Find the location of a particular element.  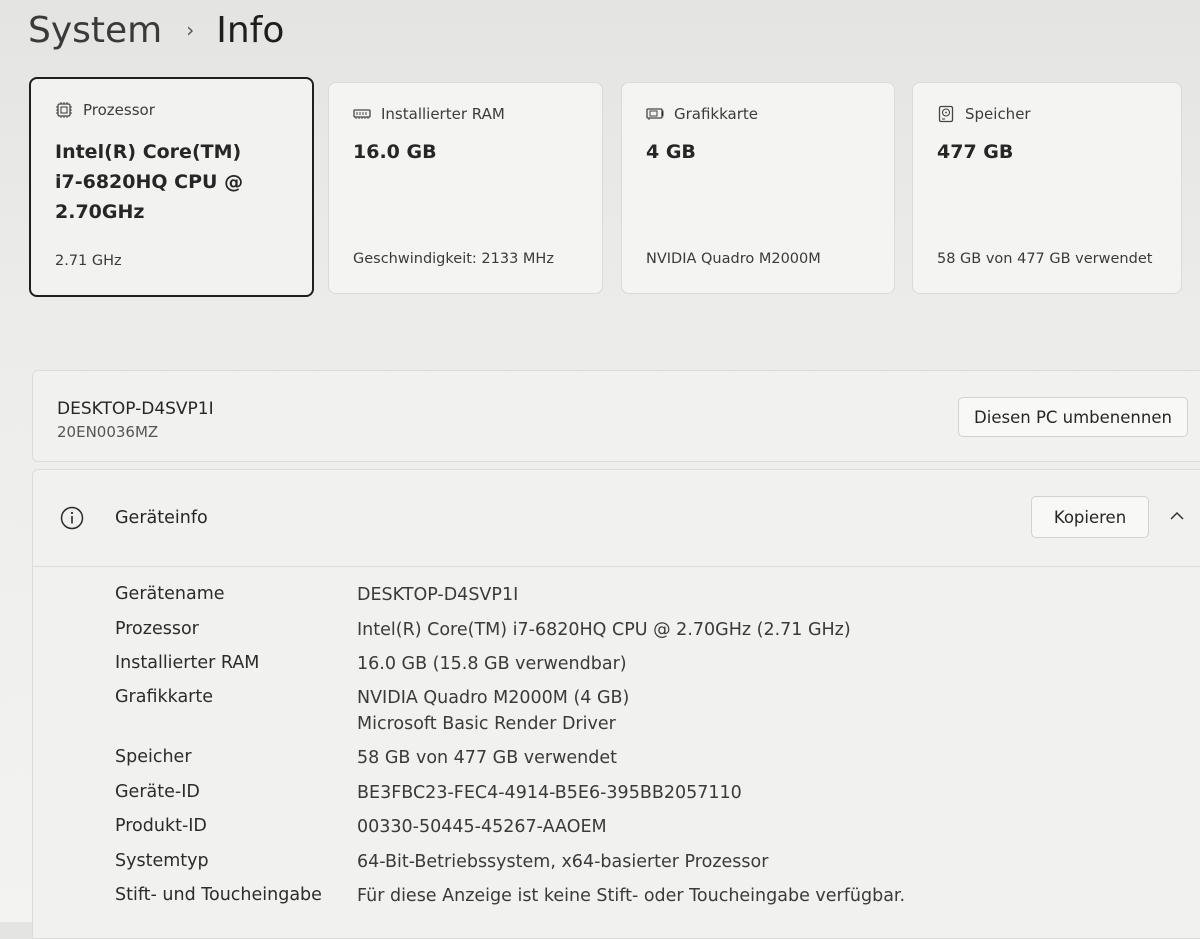

storage-card-header: Speicher is located at coordinates (984, 114).